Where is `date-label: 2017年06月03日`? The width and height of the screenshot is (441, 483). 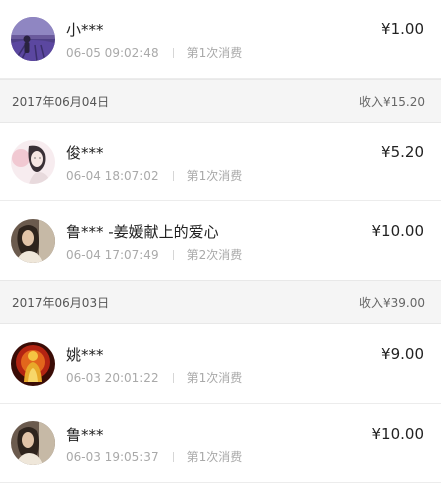 date-label: 2017年06月03日 is located at coordinates (61, 303).